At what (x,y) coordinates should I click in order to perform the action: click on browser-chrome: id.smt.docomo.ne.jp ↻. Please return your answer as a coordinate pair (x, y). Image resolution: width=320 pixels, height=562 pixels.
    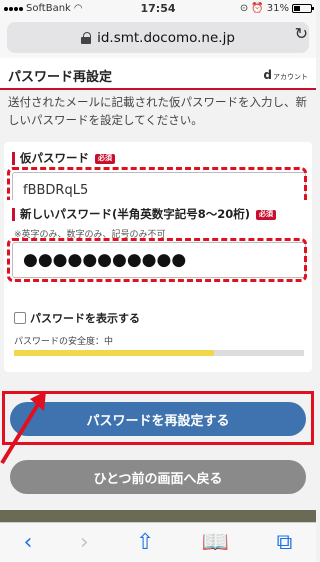
    Looking at the image, I should click on (158, 38).